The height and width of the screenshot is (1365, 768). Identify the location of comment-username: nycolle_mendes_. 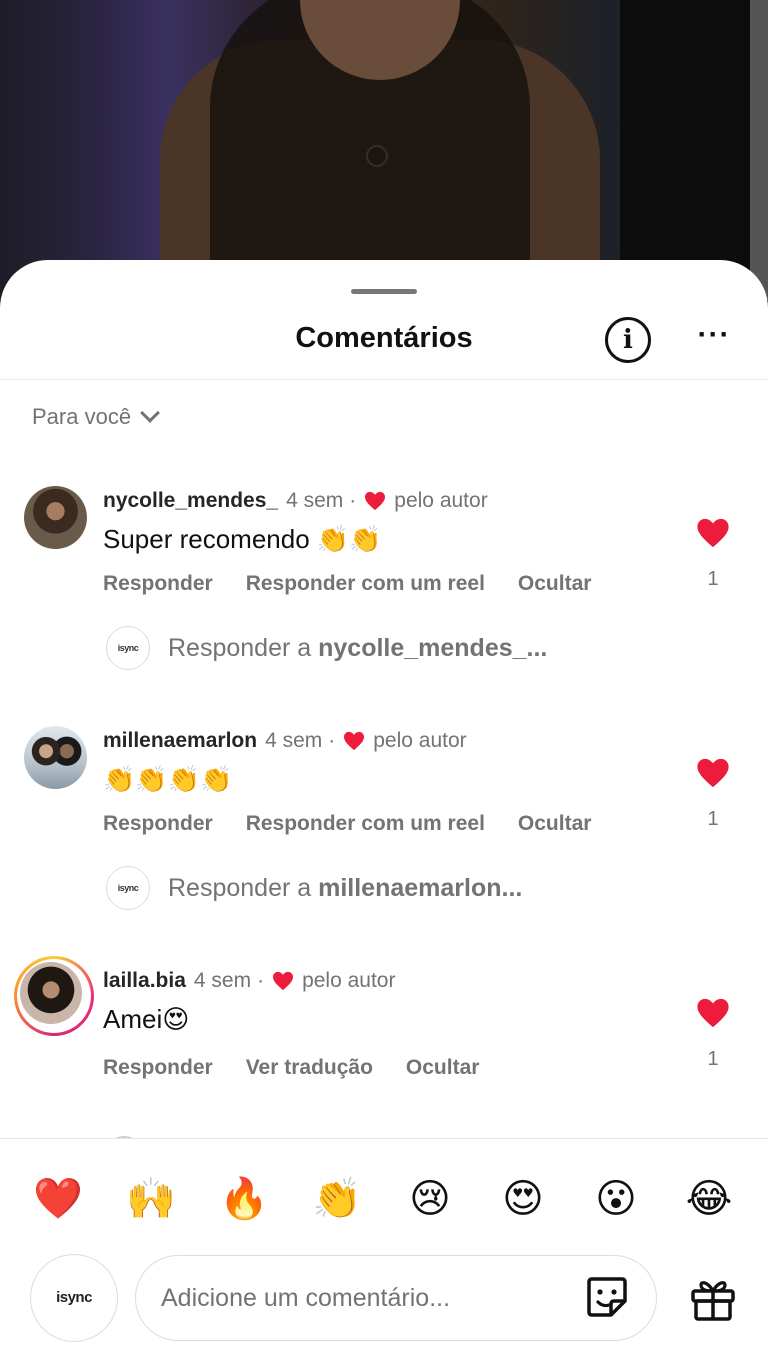
(190, 501).